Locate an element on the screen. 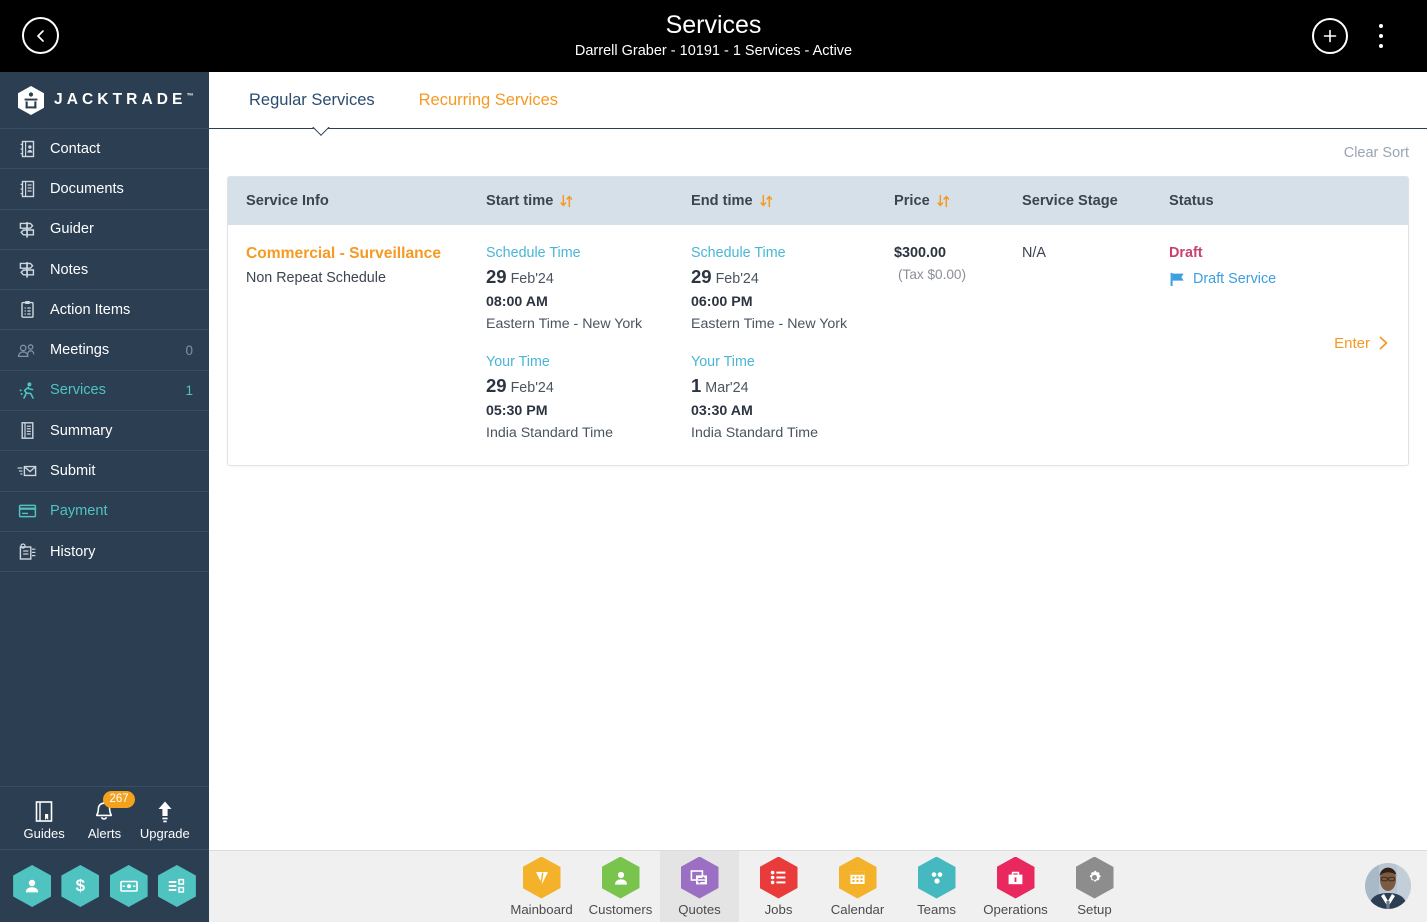  enter-button: Enter is located at coordinates (1362, 343).